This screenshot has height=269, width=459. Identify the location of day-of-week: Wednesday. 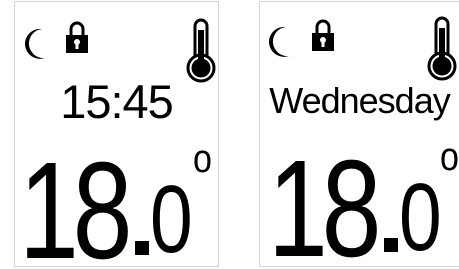
(359, 100).